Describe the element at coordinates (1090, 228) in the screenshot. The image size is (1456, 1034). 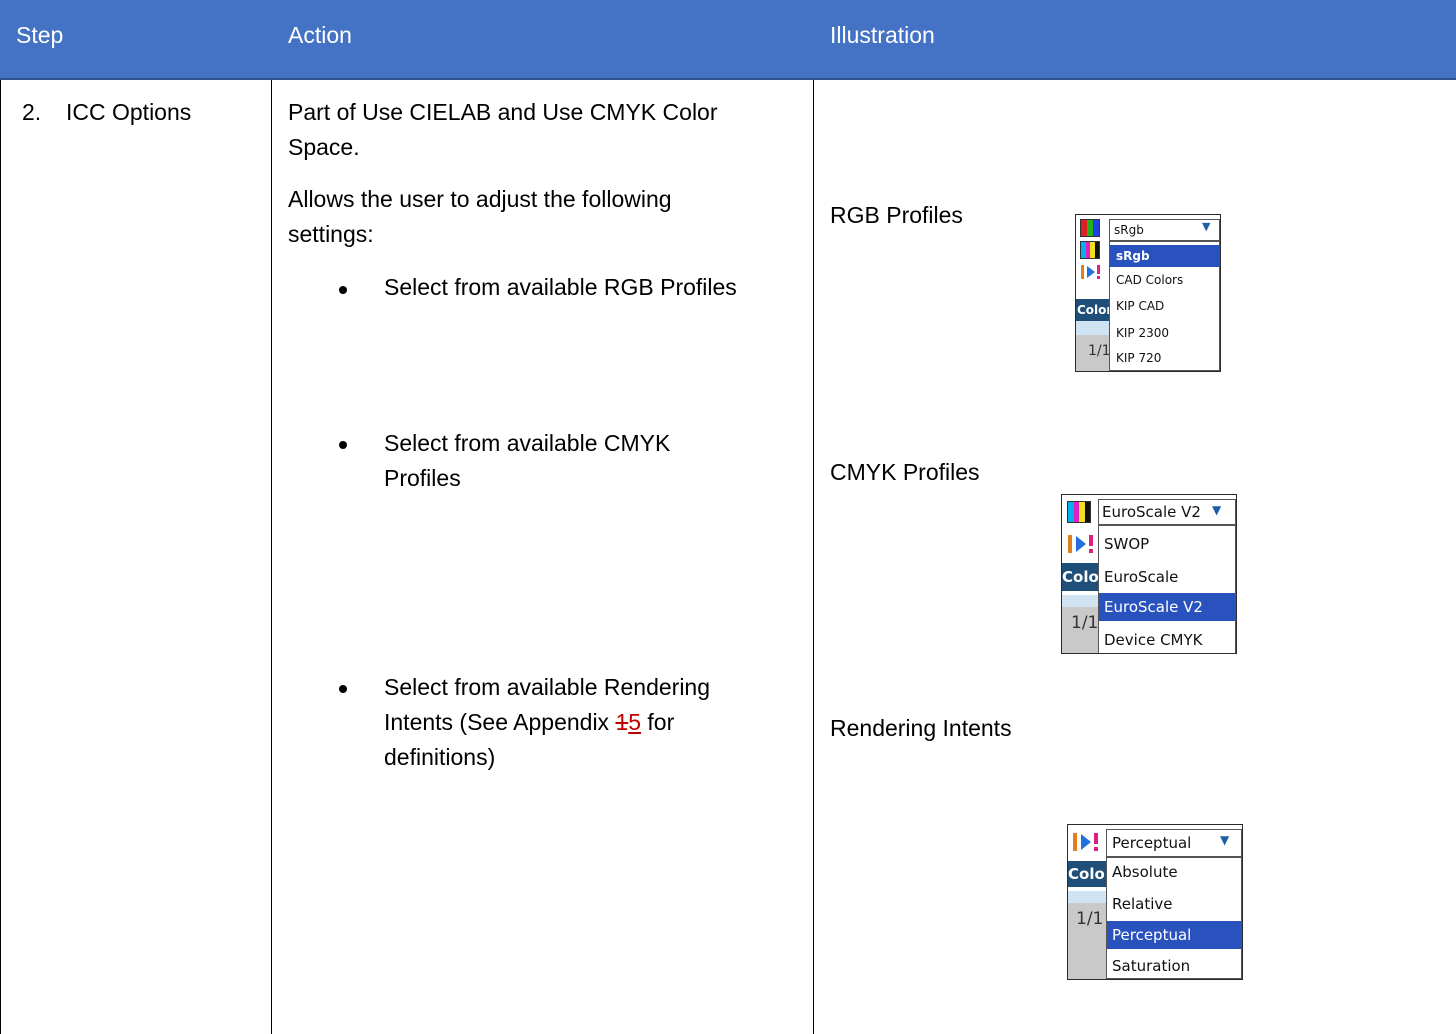
I see `rgb-bars-icon` at that location.